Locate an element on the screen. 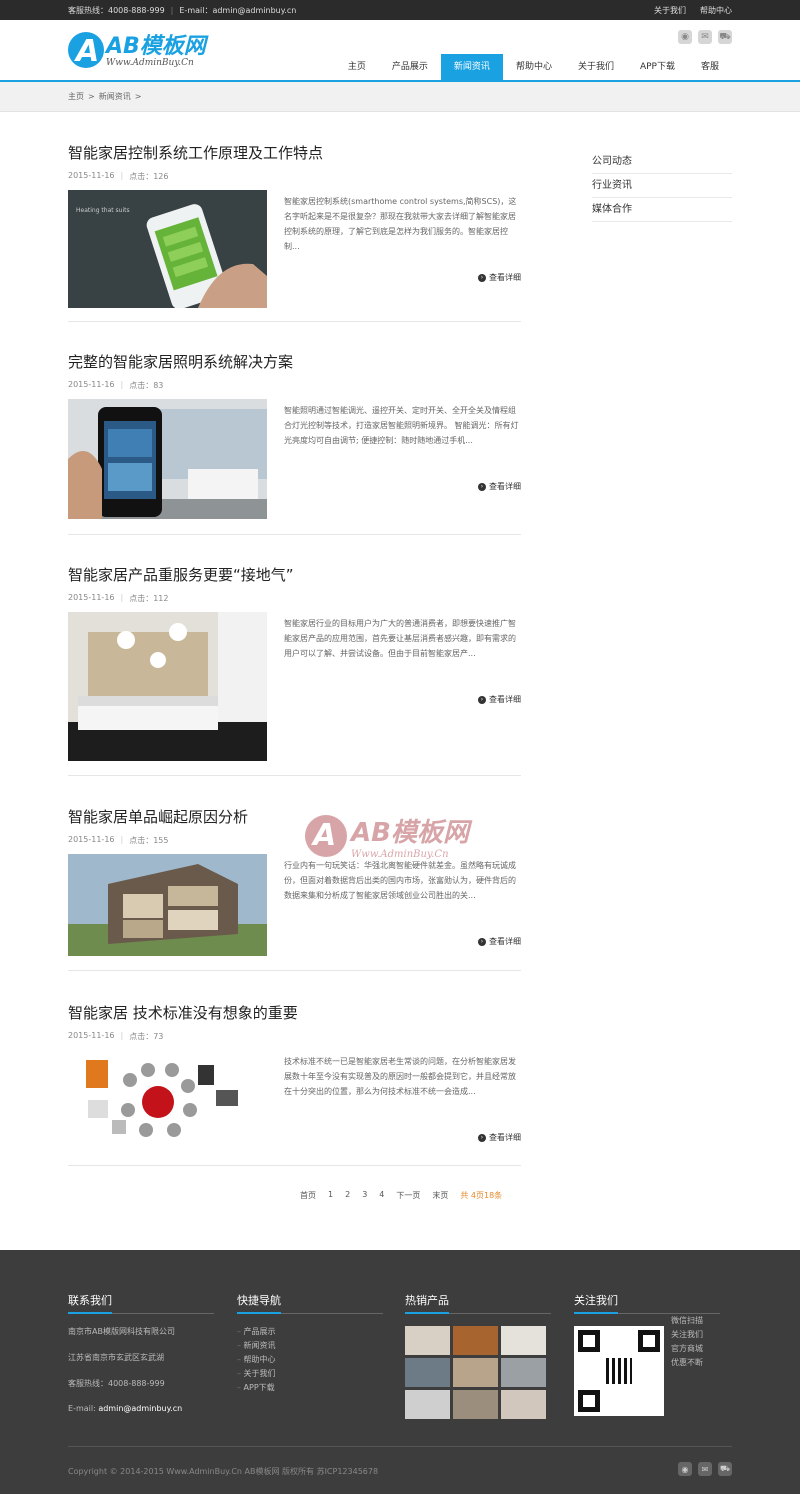  footer-email: admin@adminbuy.cn is located at coordinates (140, 1408).